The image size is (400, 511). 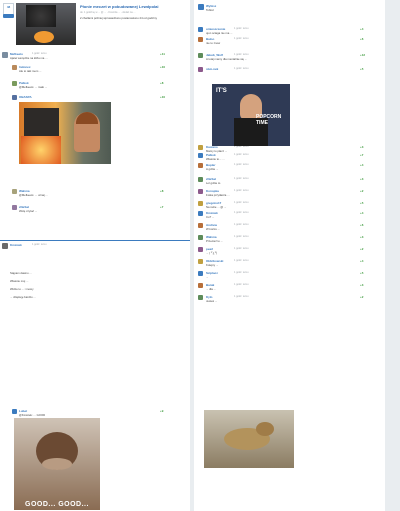 I want to click on comment-item: OBASPA +10, so click(x=100, y=133).